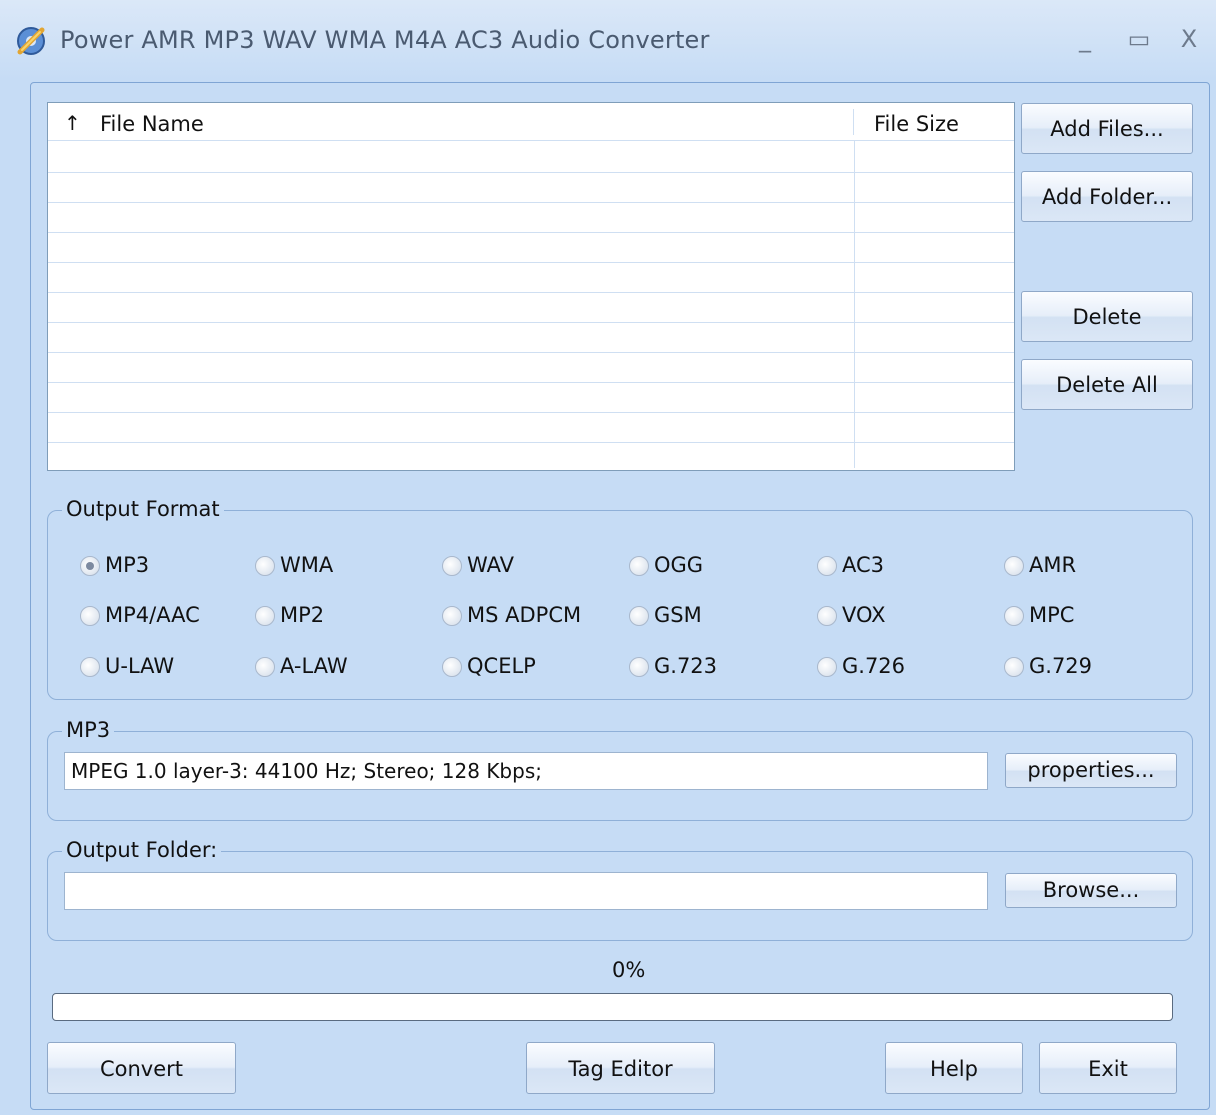 This screenshot has height=1115, width=1216. Describe the element at coordinates (874, 666) in the screenshot. I see `radio-label: G.726` at that location.